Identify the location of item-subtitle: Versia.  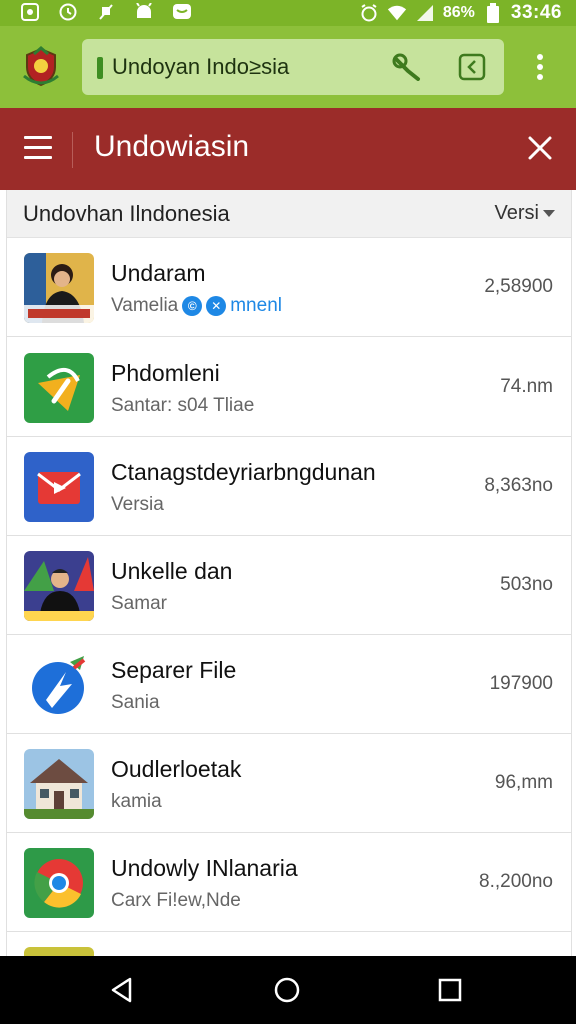
(137, 504).